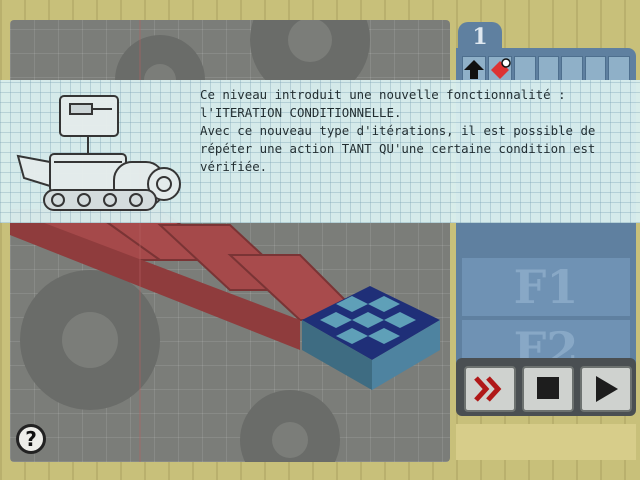 This screenshot has height=480, width=640. I want to click on up-arrow-icon, so click(474, 69).